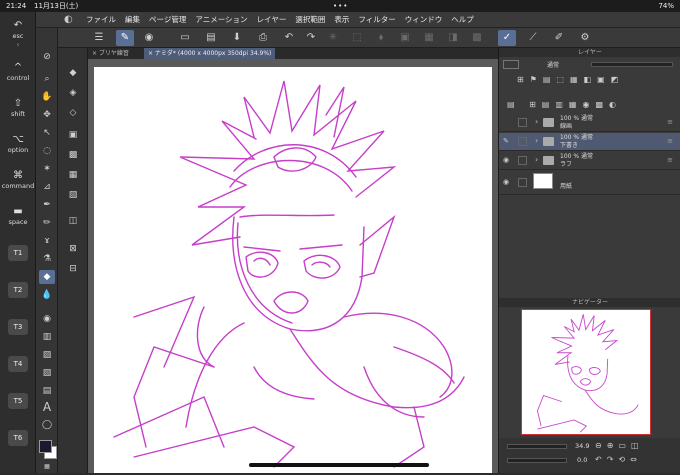  I want to click on print-icon: ⎙, so click(263, 38).